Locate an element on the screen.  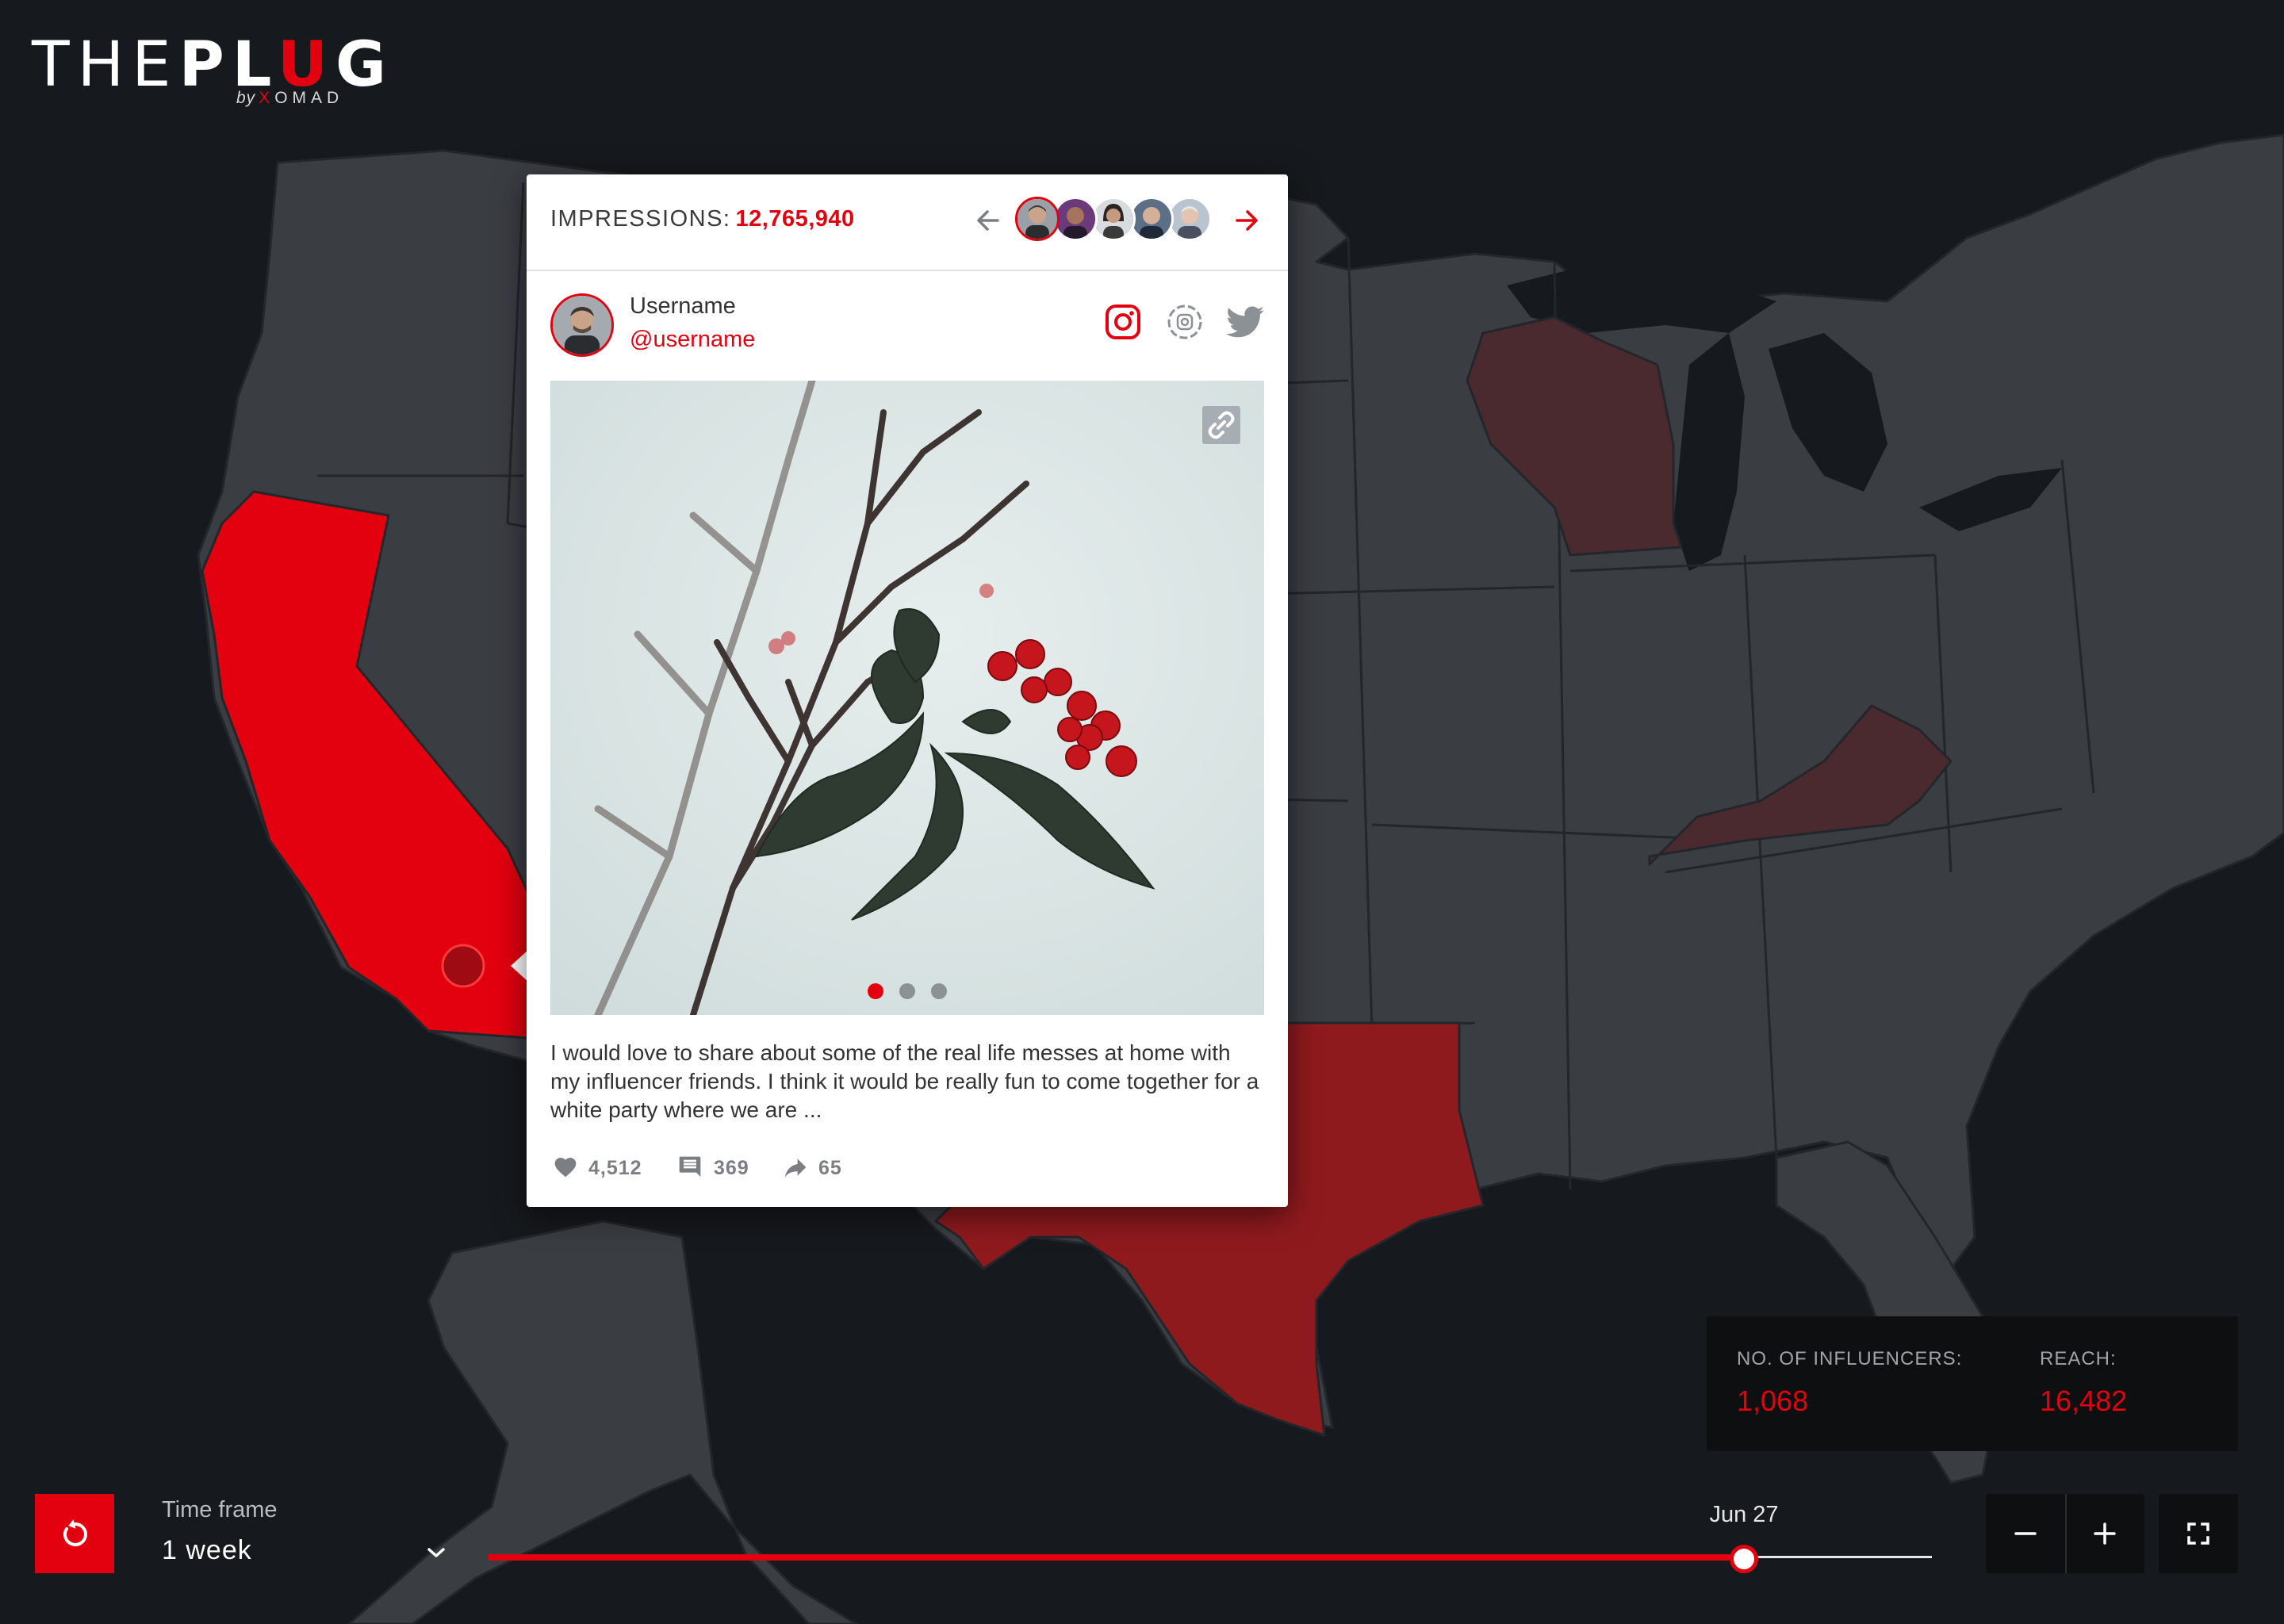
stats-panel: NO. OF INFLUENCERS: 1,068 REACH: 16,482 is located at coordinates (1972, 1383).